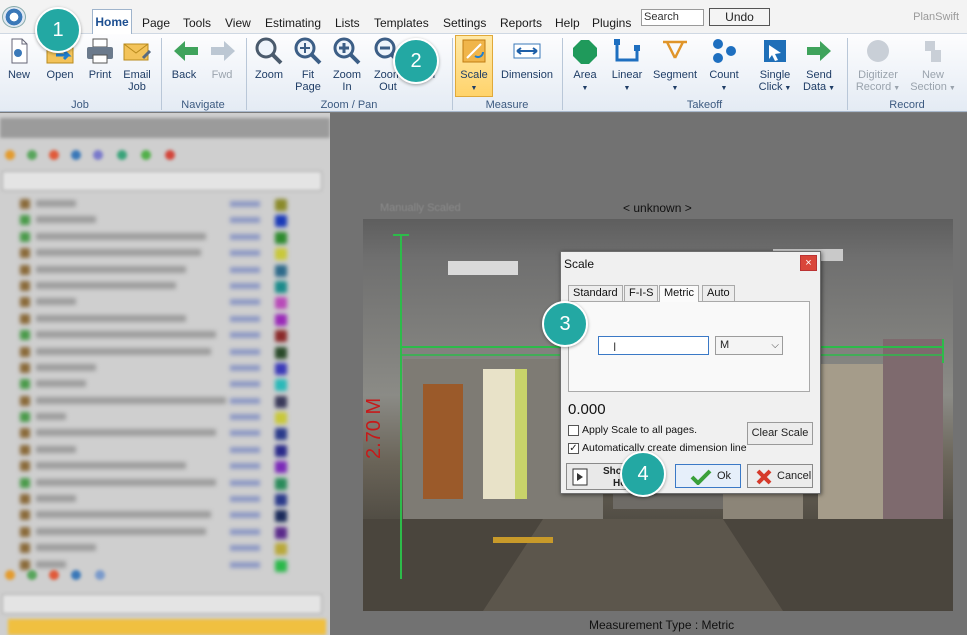  I want to click on zoom-fit-icon, so click(308, 51).